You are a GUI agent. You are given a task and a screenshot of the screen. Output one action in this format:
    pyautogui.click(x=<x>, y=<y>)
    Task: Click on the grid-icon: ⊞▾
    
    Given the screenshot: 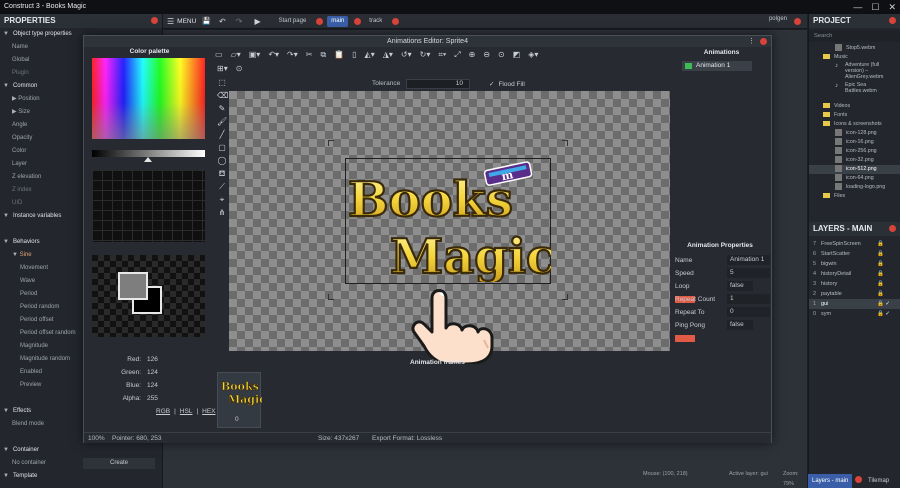 What is the action you would take?
    pyautogui.click(x=222, y=68)
    